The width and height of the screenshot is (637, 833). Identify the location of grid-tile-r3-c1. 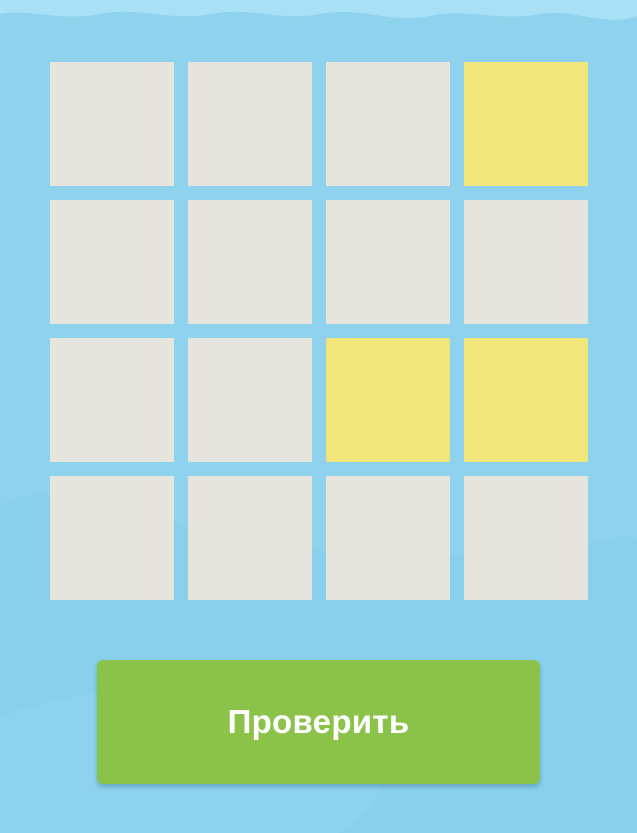
(112, 400).